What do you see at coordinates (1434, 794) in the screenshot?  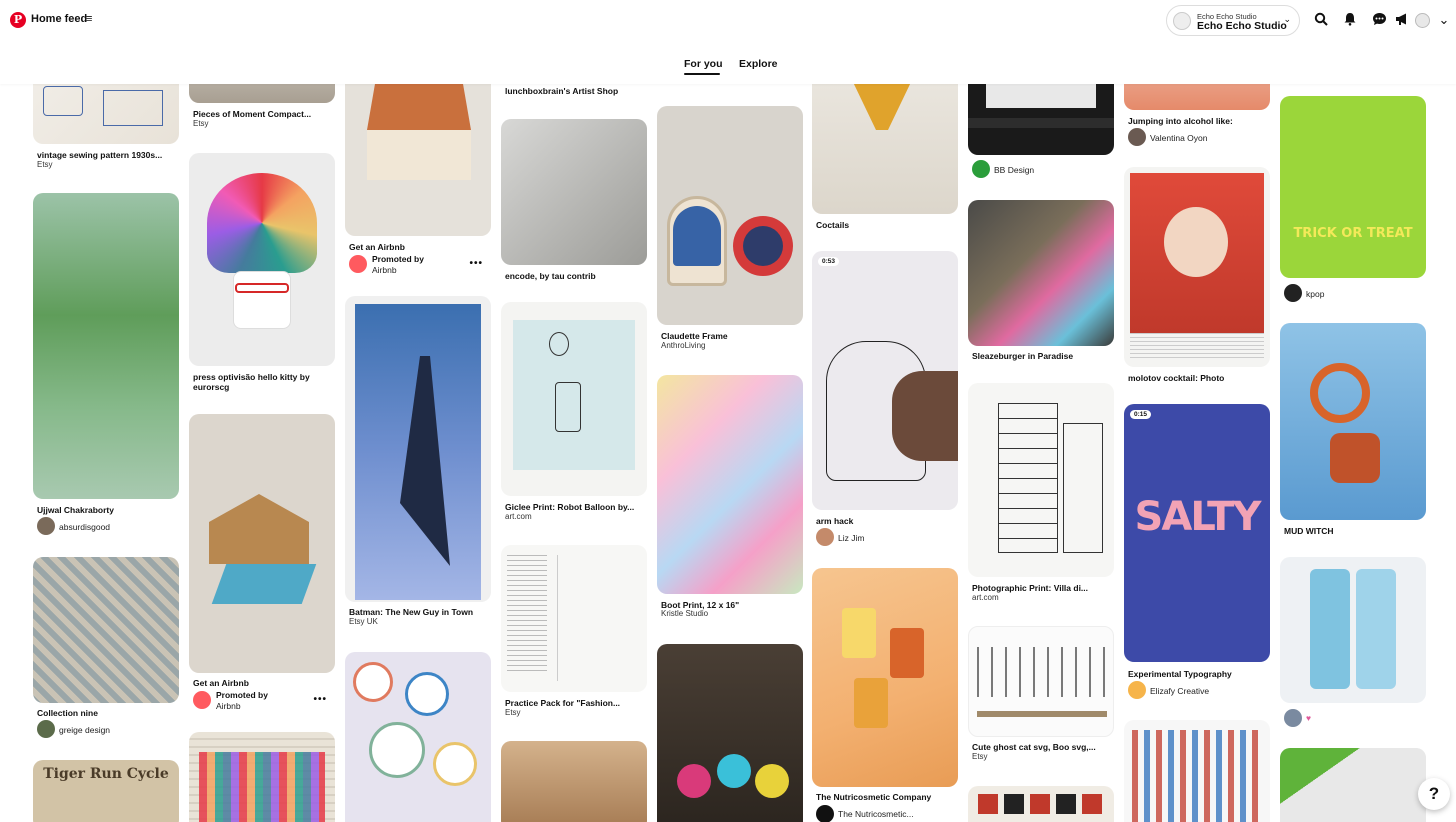 I see `help-button: ?` at bounding box center [1434, 794].